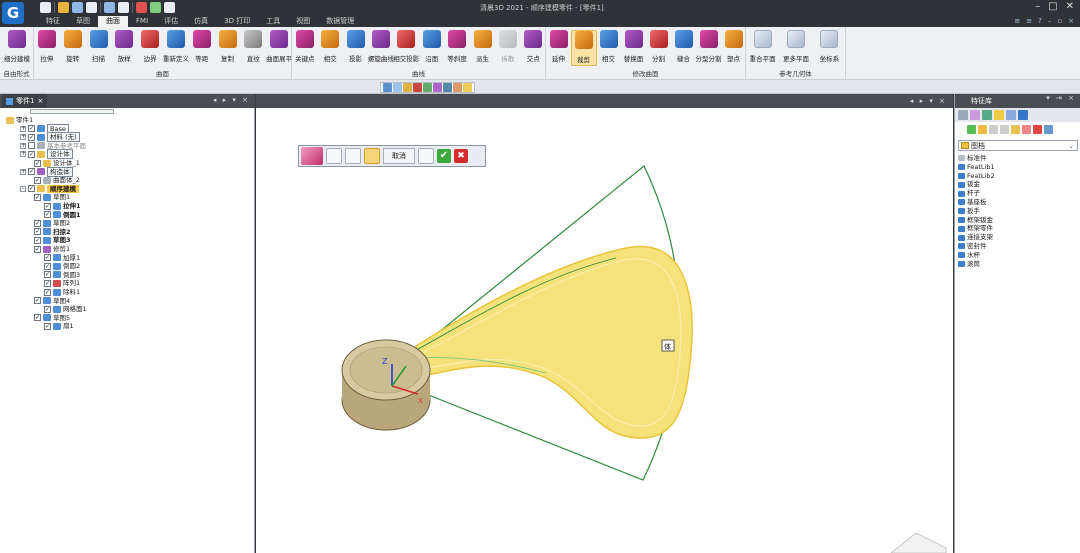 The image size is (1080, 553). Describe the element at coordinates (72, 111) in the screenshot. I see `tree-filter-bar` at that location.